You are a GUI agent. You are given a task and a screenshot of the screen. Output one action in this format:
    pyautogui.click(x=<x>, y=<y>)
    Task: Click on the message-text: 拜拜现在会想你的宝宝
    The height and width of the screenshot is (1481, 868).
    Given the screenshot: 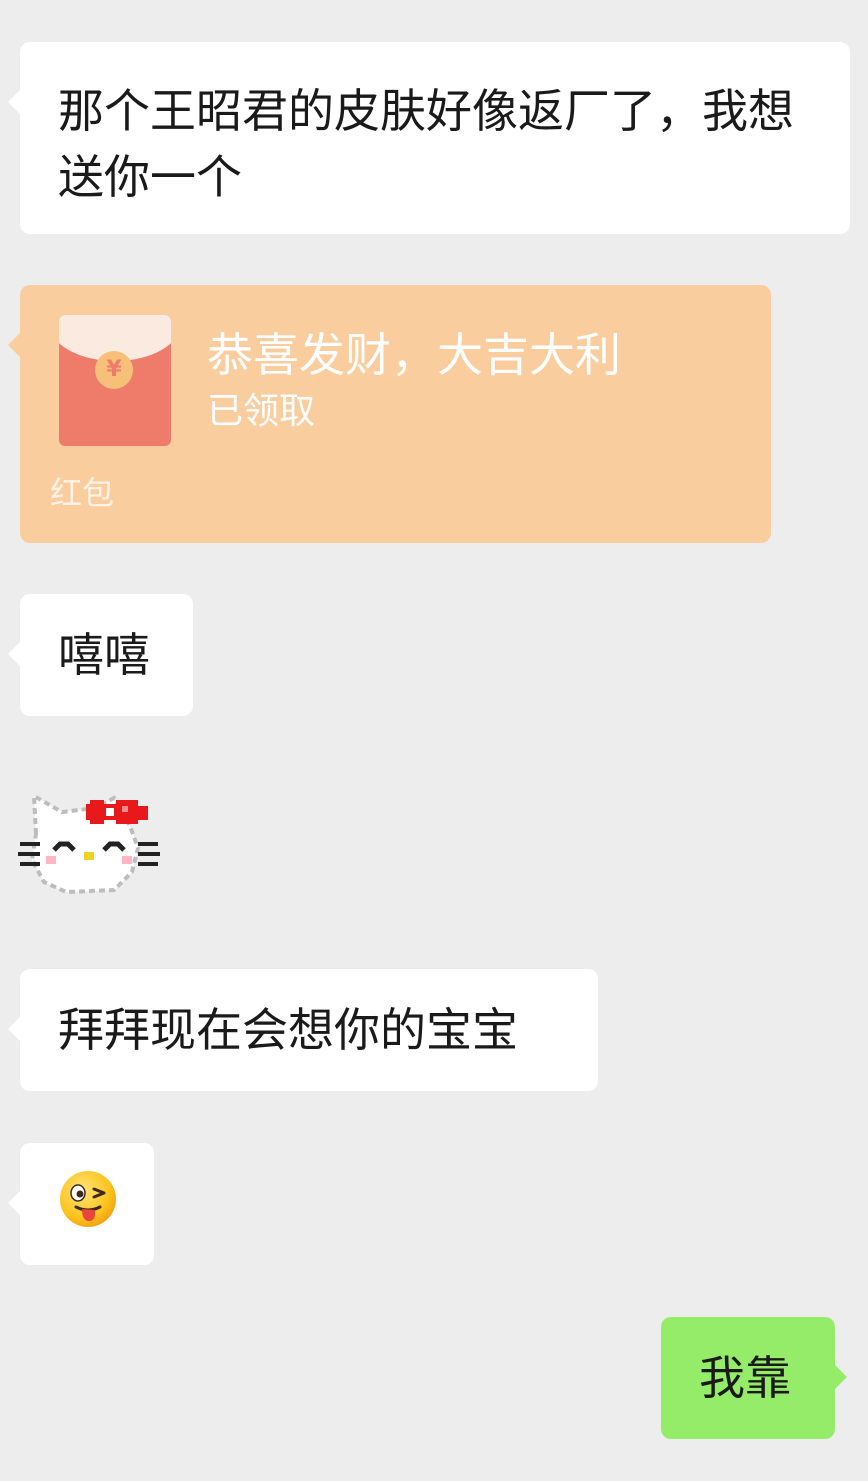 What is the action you would take?
    pyautogui.click(x=288, y=1030)
    